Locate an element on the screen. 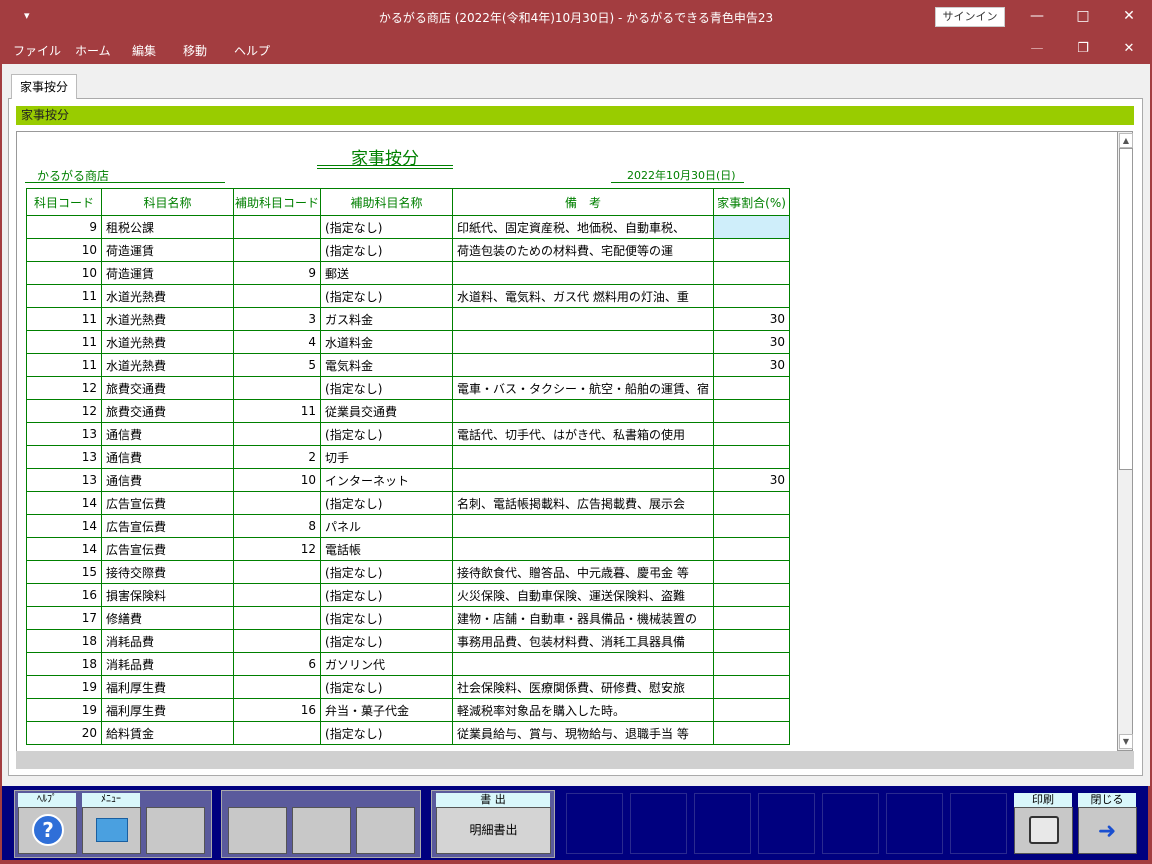 This screenshot has width=1152, height=864. cell-account-name: 広告宣伝費 is located at coordinates (167, 526).